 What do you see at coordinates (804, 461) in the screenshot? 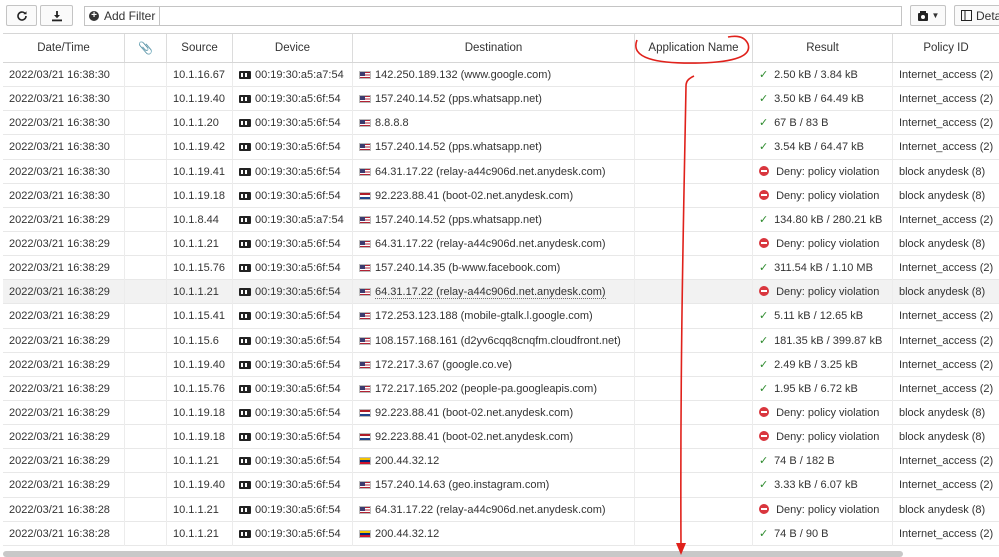
I see `result-text: 74 B / 182 B` at bounding box center [804, 461].